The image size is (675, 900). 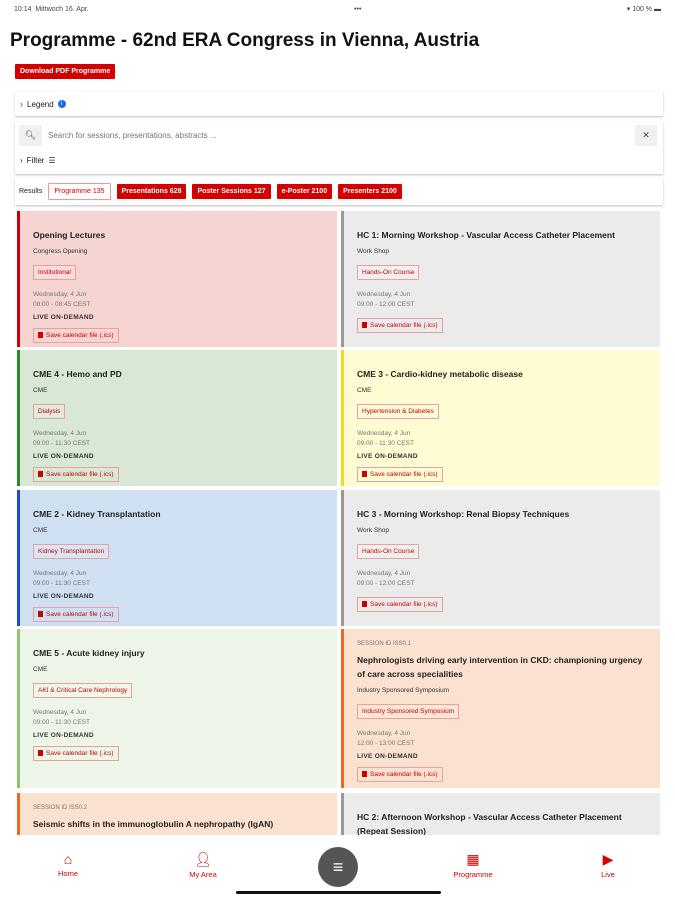 I want to click on session-time: 08:00 - 08:45 CEST, so click(x=62, y=304).